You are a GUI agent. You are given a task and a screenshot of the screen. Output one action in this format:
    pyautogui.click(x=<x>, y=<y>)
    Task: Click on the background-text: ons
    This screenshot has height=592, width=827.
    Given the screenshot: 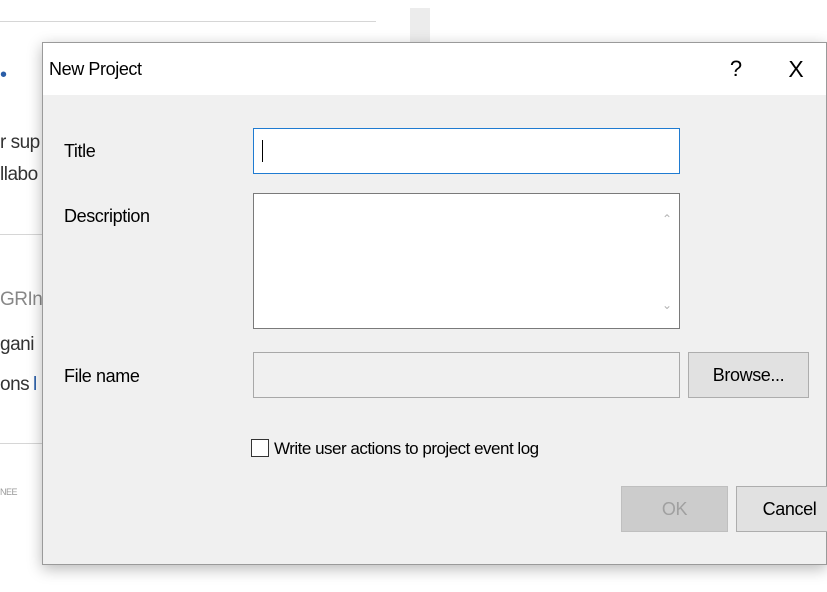 What is the action you would take?
    pyautogui.click(x=15, y=384)
    